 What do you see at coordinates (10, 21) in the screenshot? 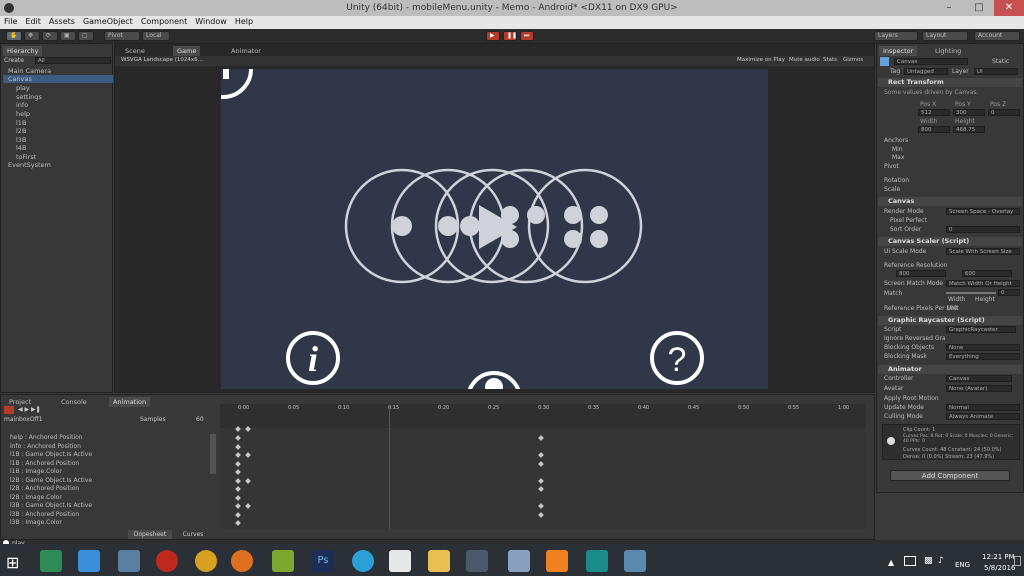
I see `menu-file: File` at bounding box center [10, 21].